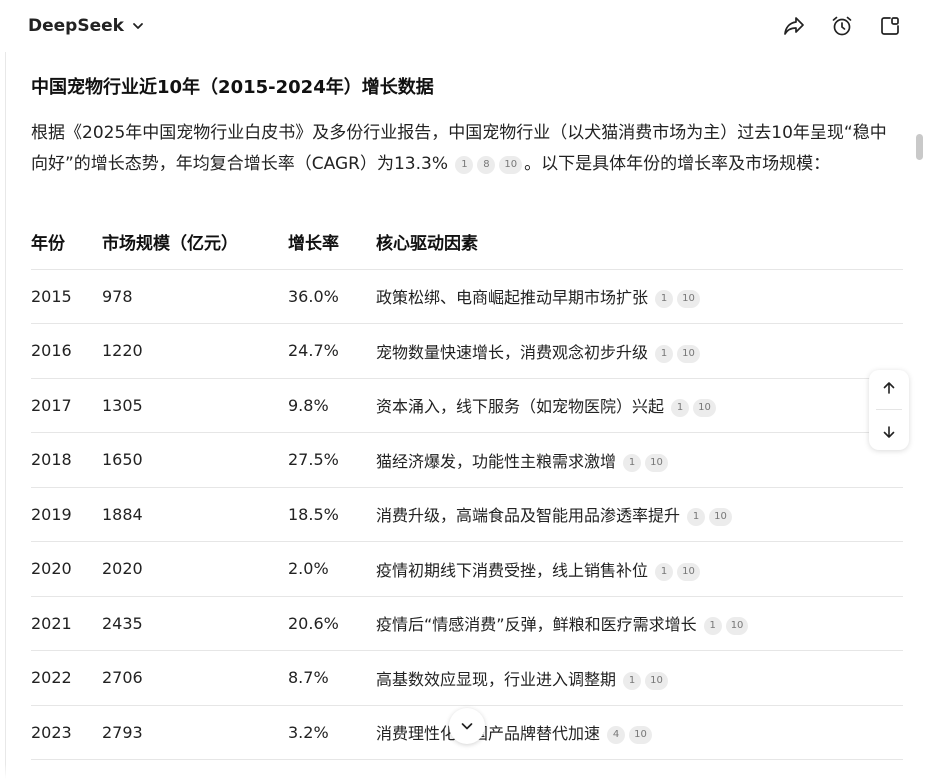  I want to click on driver-text: 高基数效应显现，行业进入调整期, so click(496, 679).